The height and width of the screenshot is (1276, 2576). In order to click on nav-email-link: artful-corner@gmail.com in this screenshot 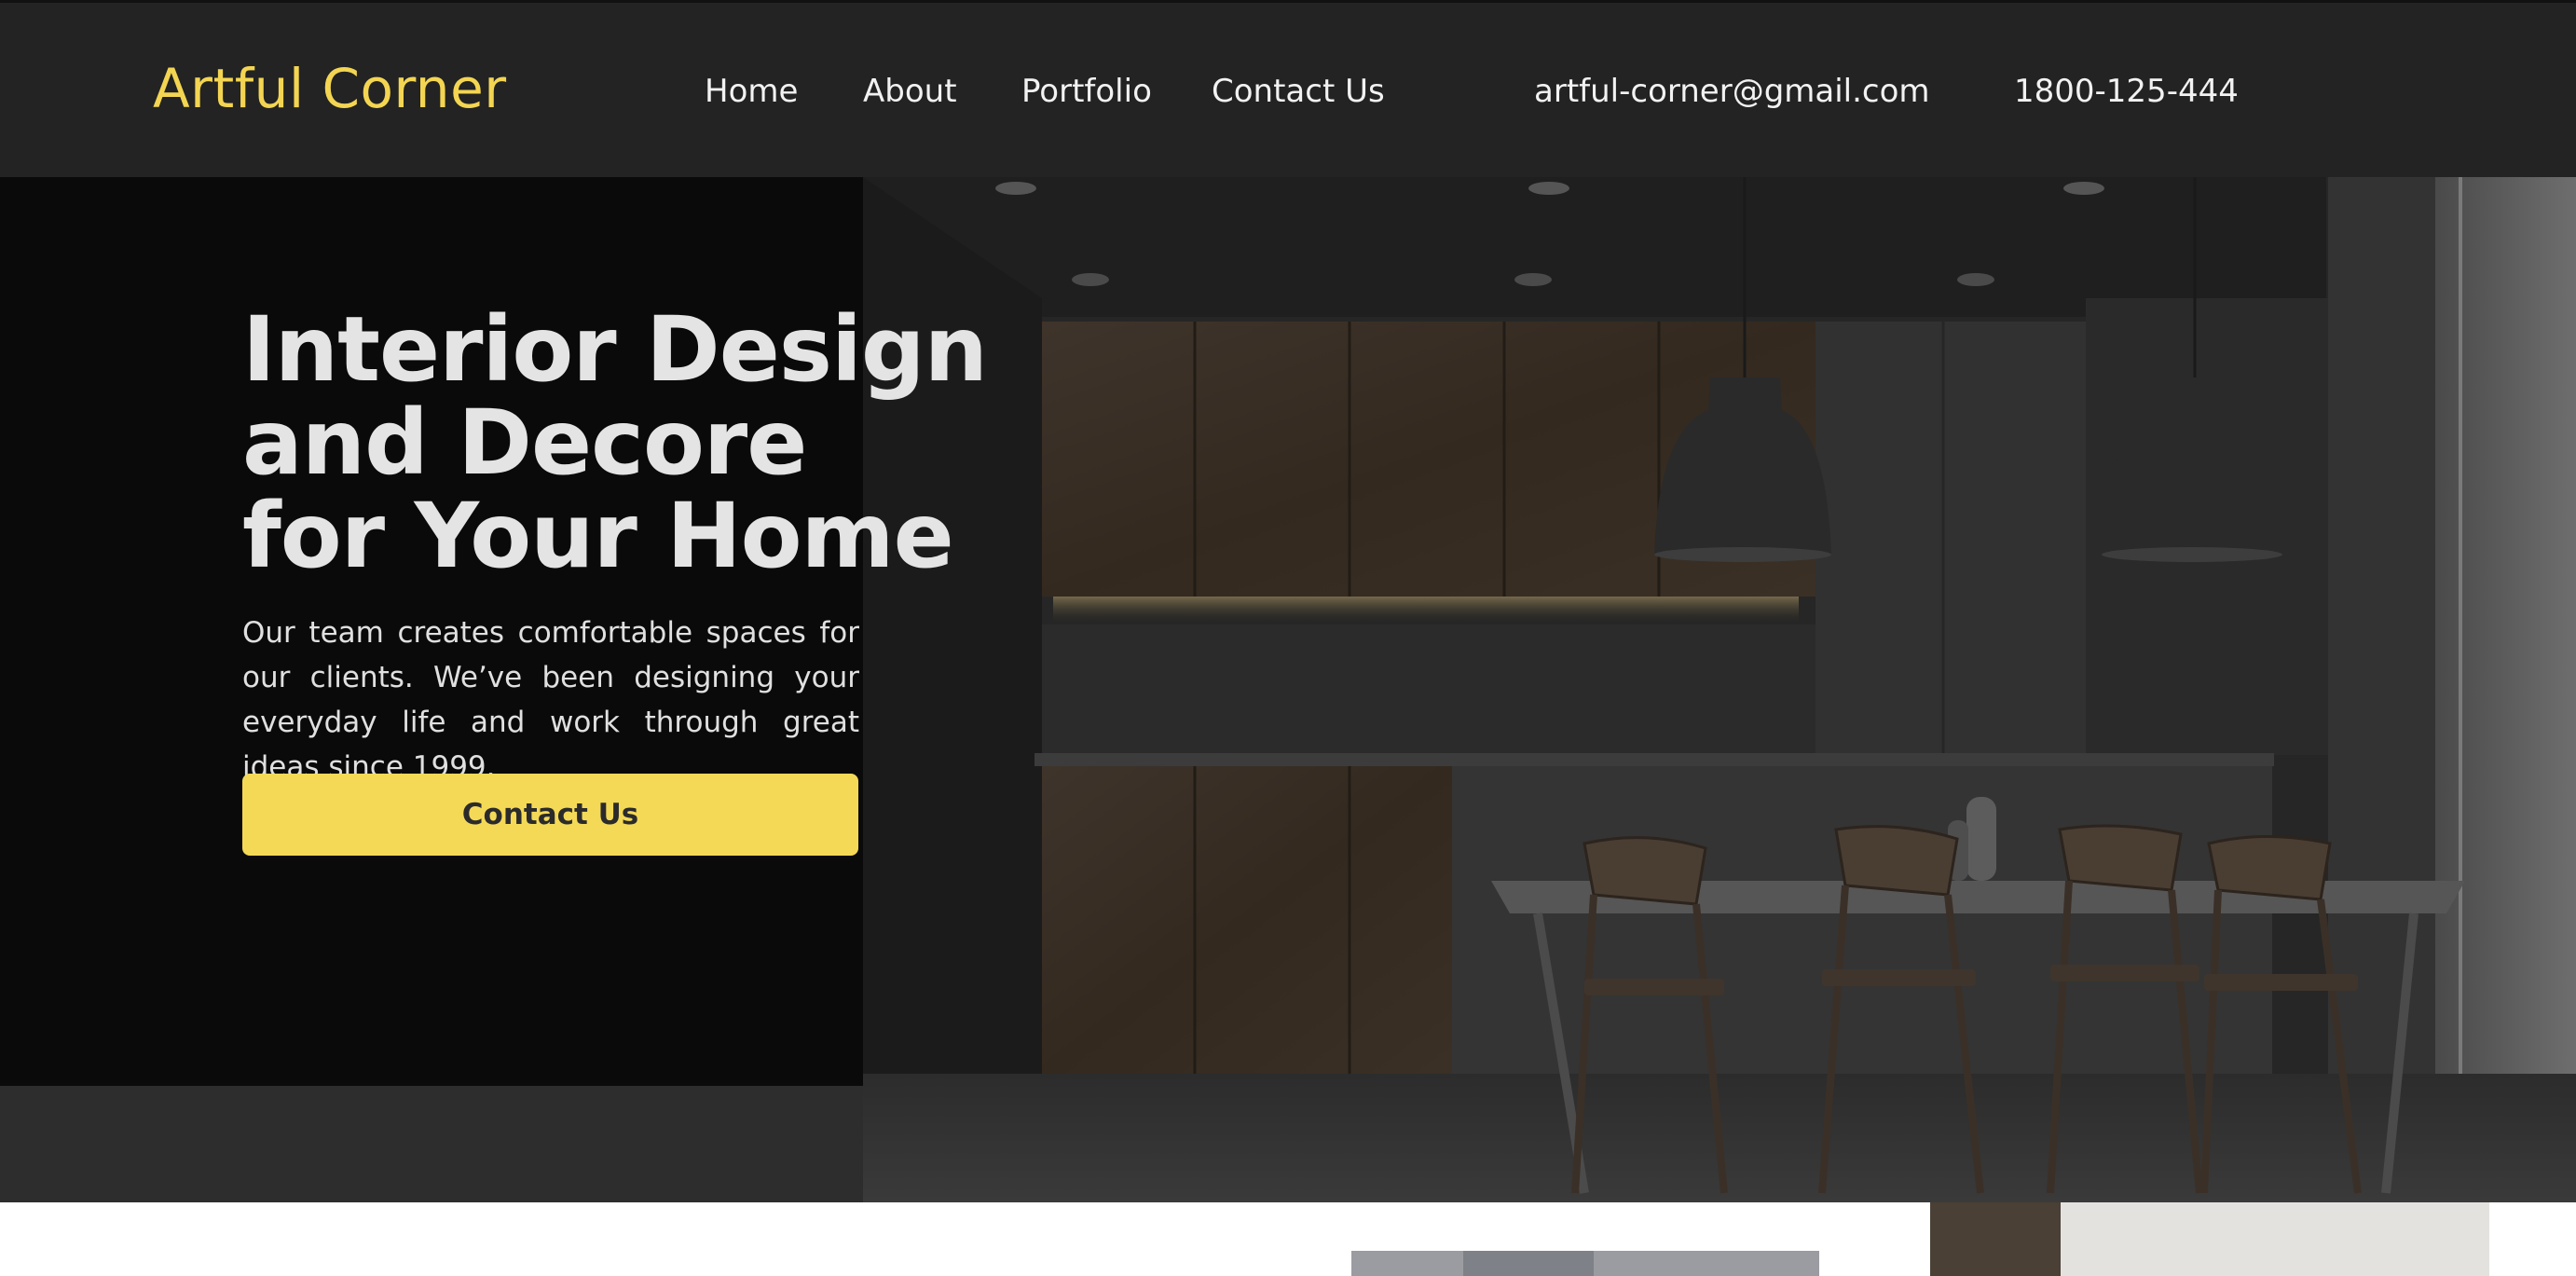, I will do `click(1732, 91)`.